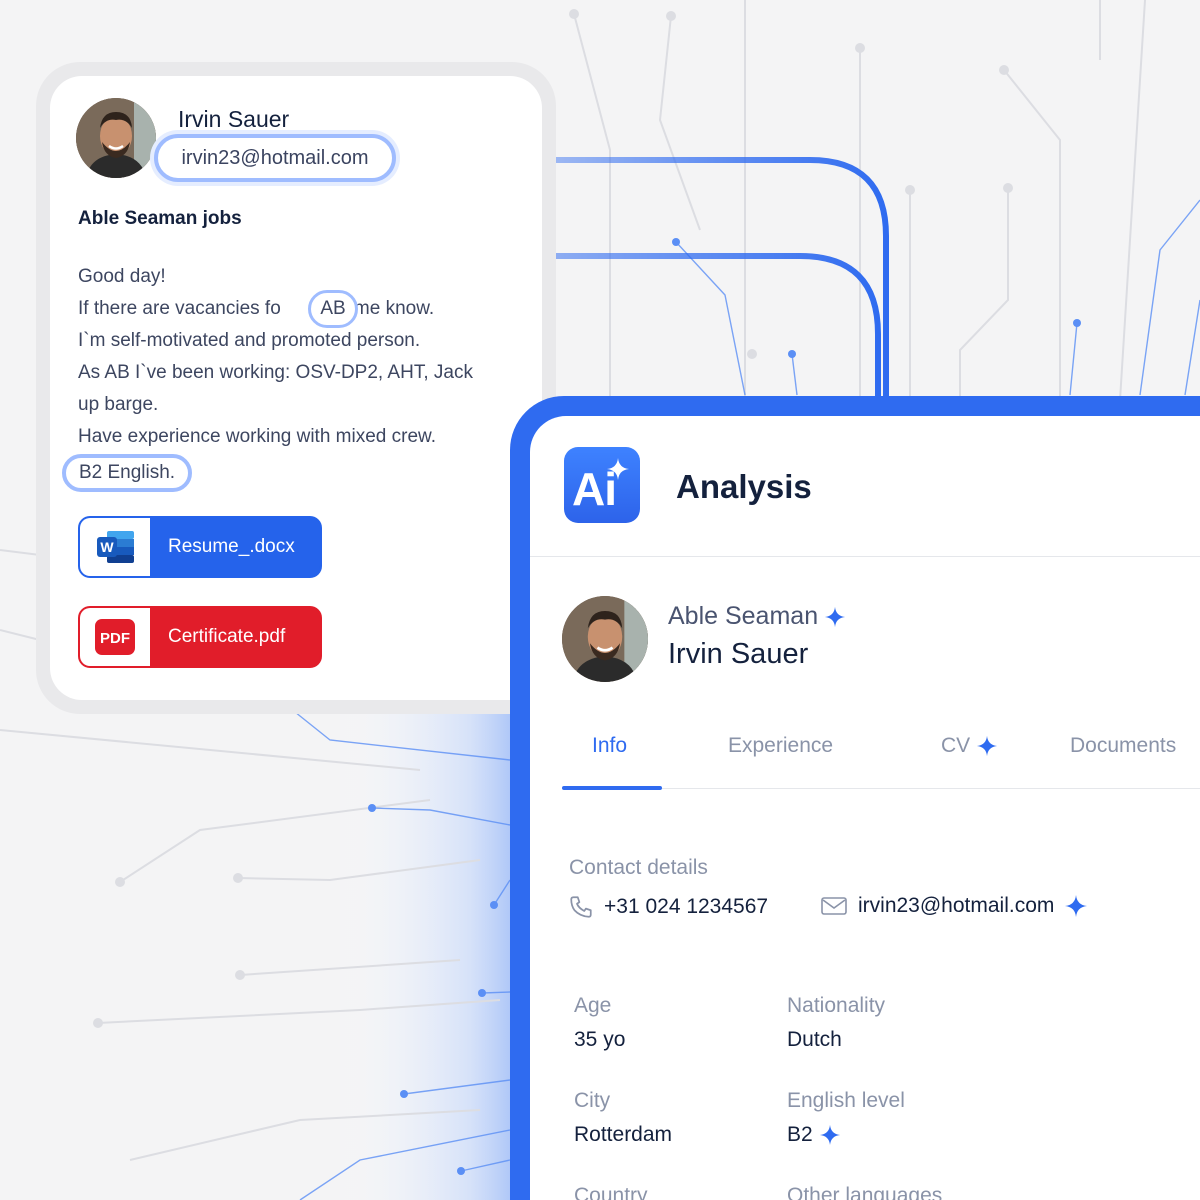 The width and height of the screenshot is (1200, 1200). I want to click on pdf-icon: PDF, so click(115, 637).